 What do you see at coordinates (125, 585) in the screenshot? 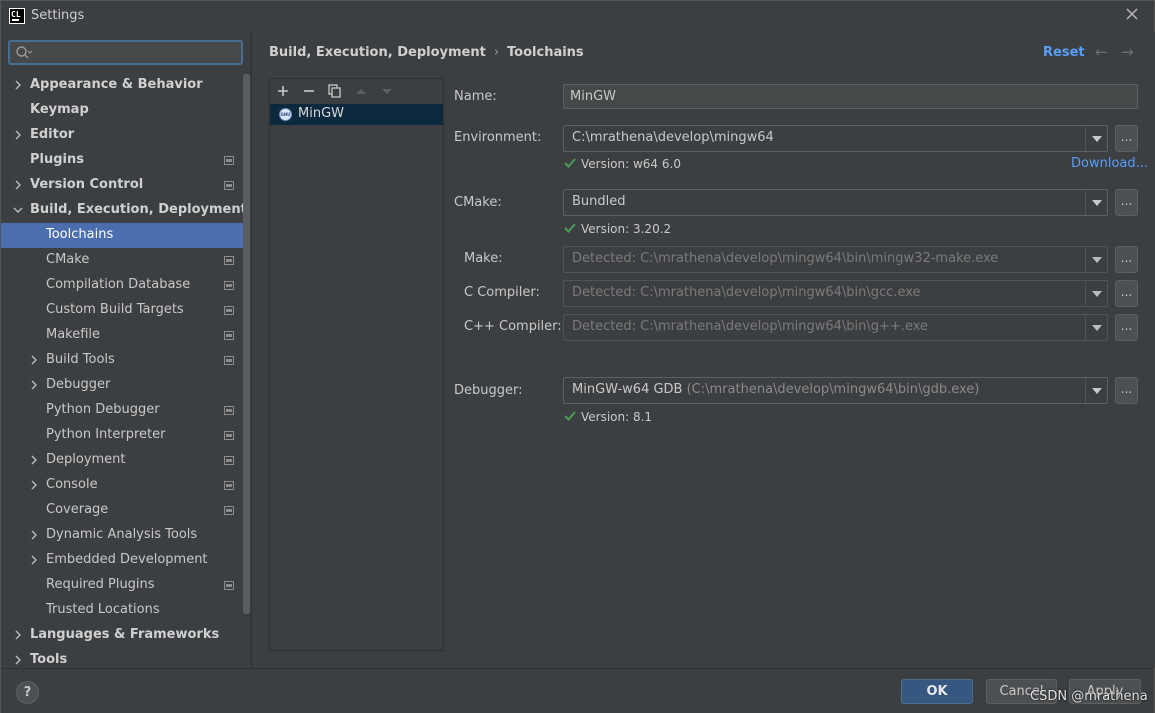
I see `sidebar-item: Required Plugins` at bounding box center [125, 585].